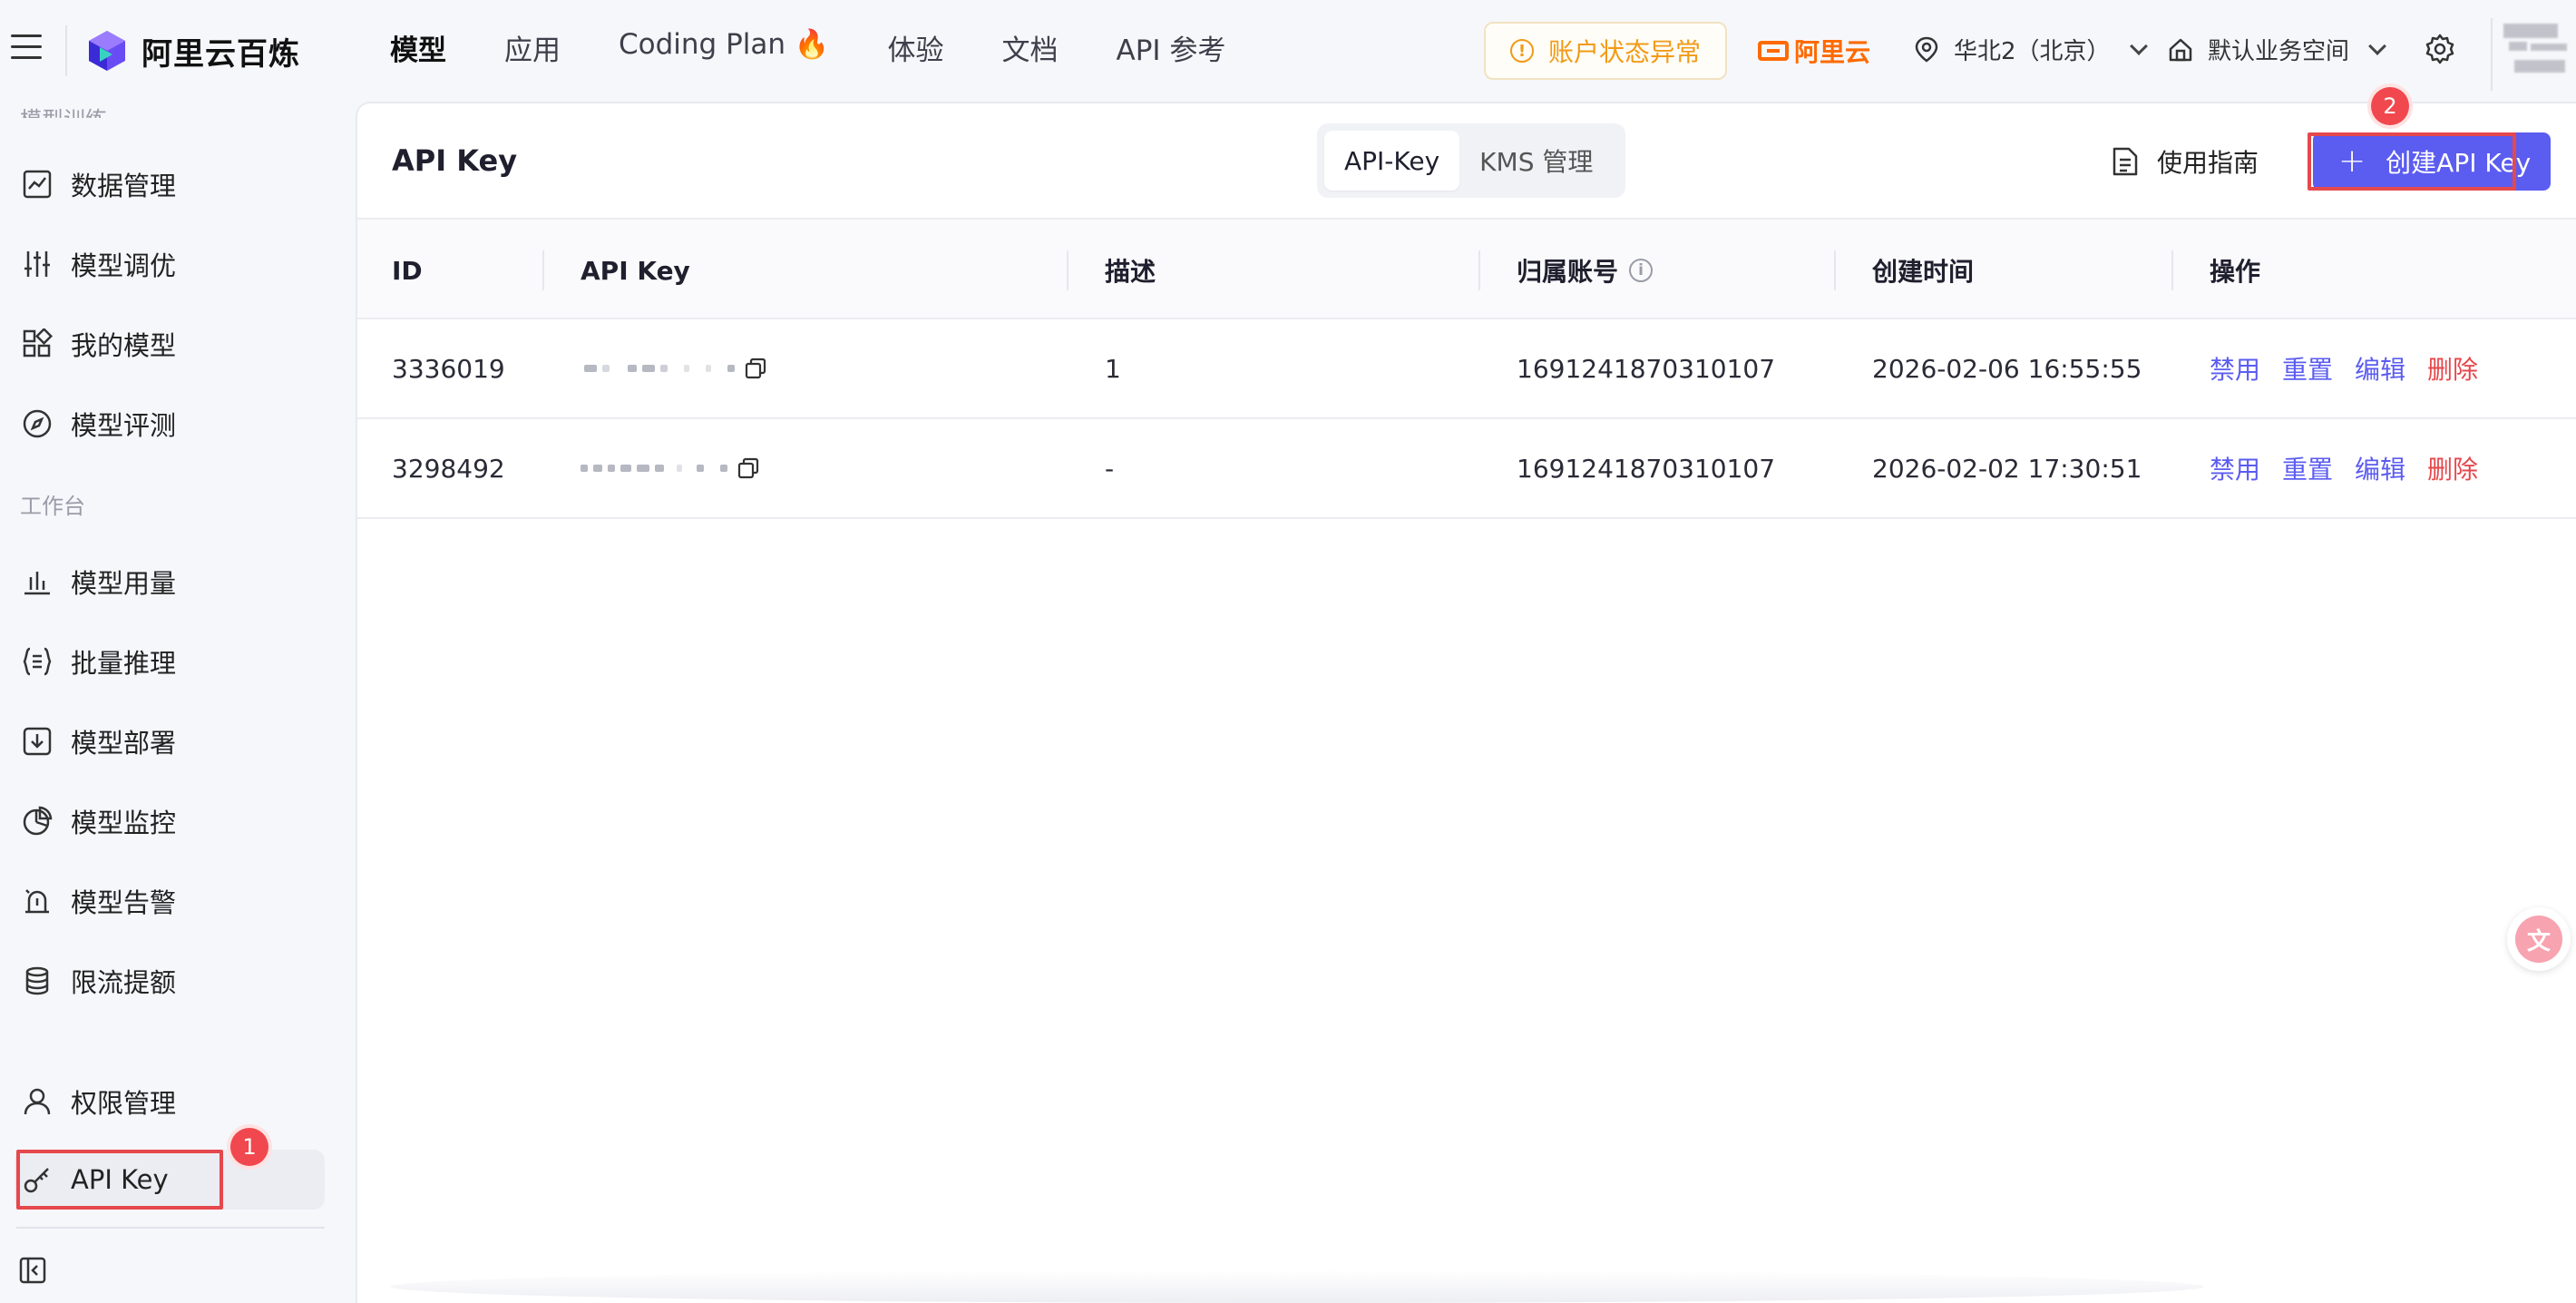 Image resolution: width=2576 pixels, height=1303 pixels. Describe the element at coordinates (2390, 106) in the screenshot. I see `step-badge-2: 2` at that location.